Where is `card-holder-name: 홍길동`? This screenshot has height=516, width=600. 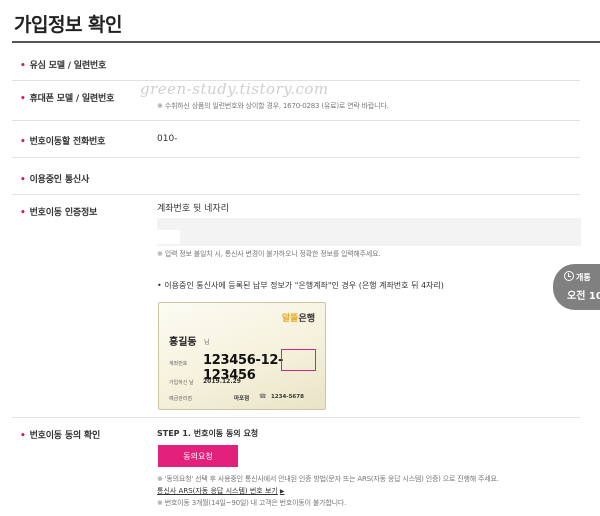
card-holder-name: 홍길동 is located at coordinates (183, 342).